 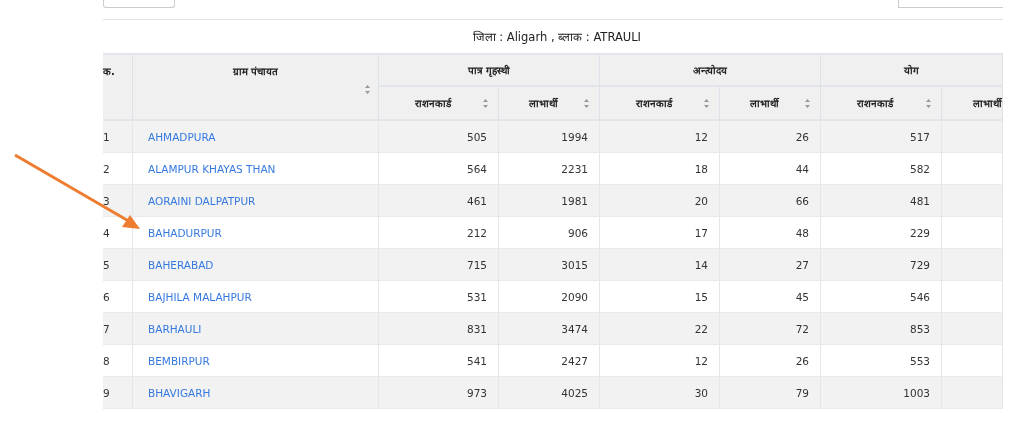 What do you see at coordinates (179, 360) in the screenshot?
I see `village-link: BEMBIRPUR` at bounding box center [179, 360].